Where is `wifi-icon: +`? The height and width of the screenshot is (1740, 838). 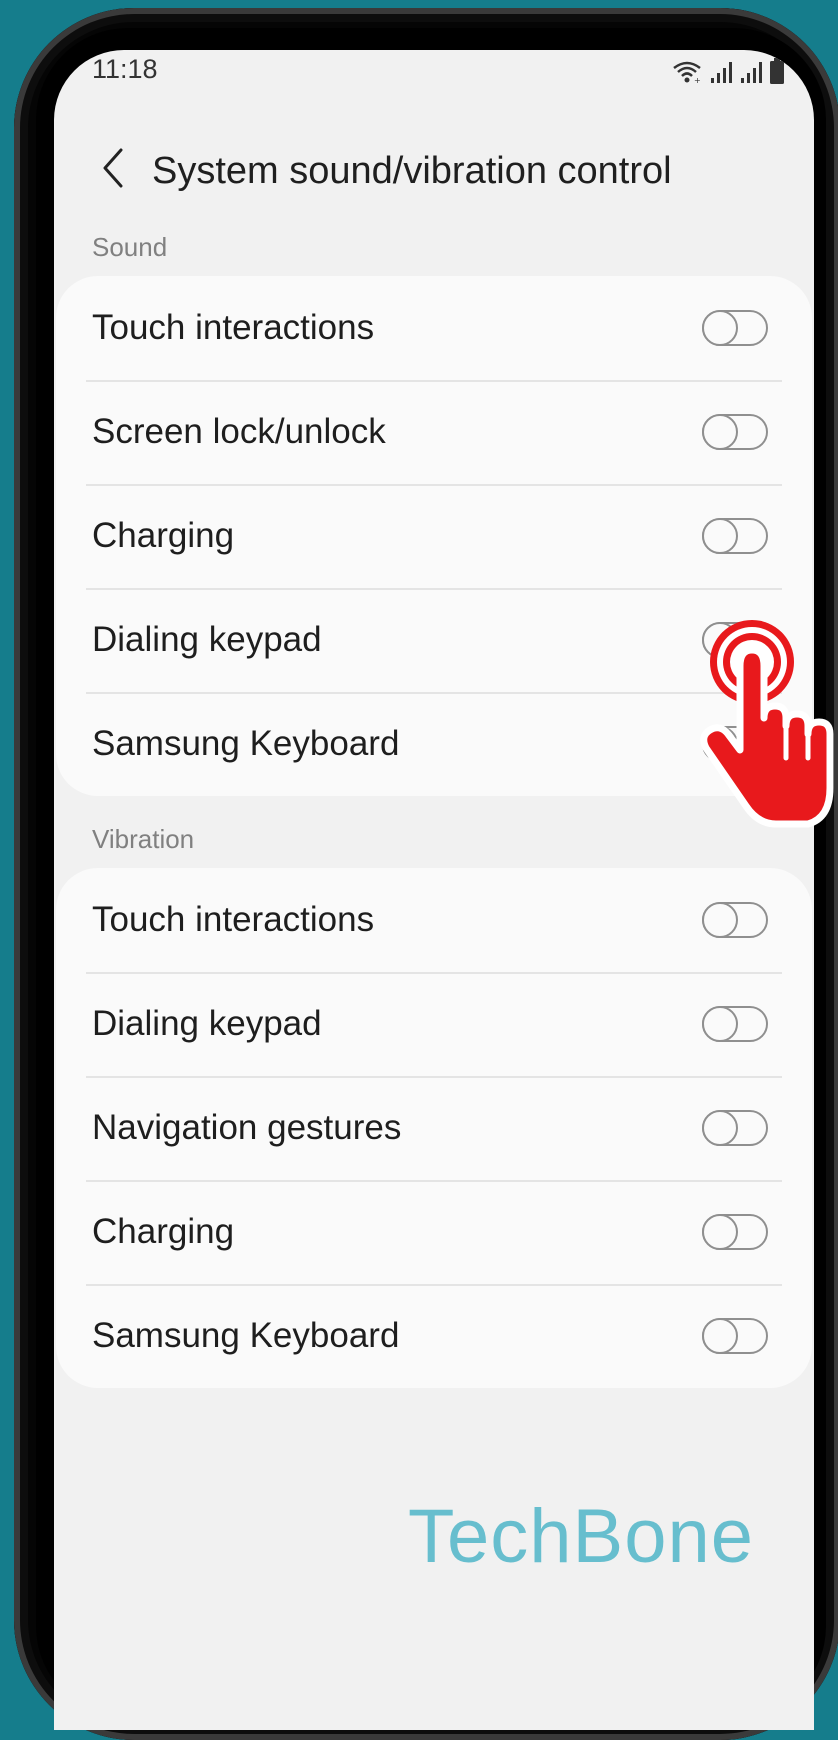 wifi-icon: + is located at coordinates (687, 72).